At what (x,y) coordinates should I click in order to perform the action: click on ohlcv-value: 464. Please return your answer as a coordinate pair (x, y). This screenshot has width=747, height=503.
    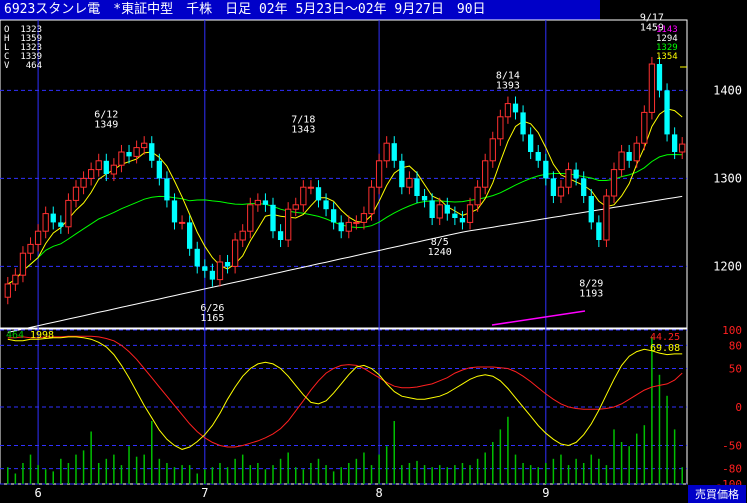
    Looking at the image, I should click on (34, 66).